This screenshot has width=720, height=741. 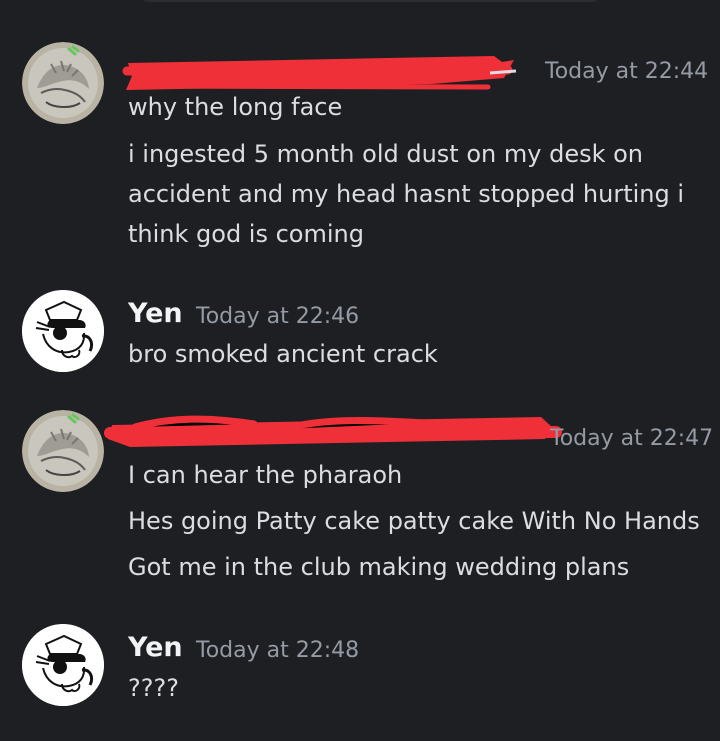 What do you see at coordinates (370, 1) in the screenshot?
I see `embed-preview-edge` at bounding box center [370, 1].